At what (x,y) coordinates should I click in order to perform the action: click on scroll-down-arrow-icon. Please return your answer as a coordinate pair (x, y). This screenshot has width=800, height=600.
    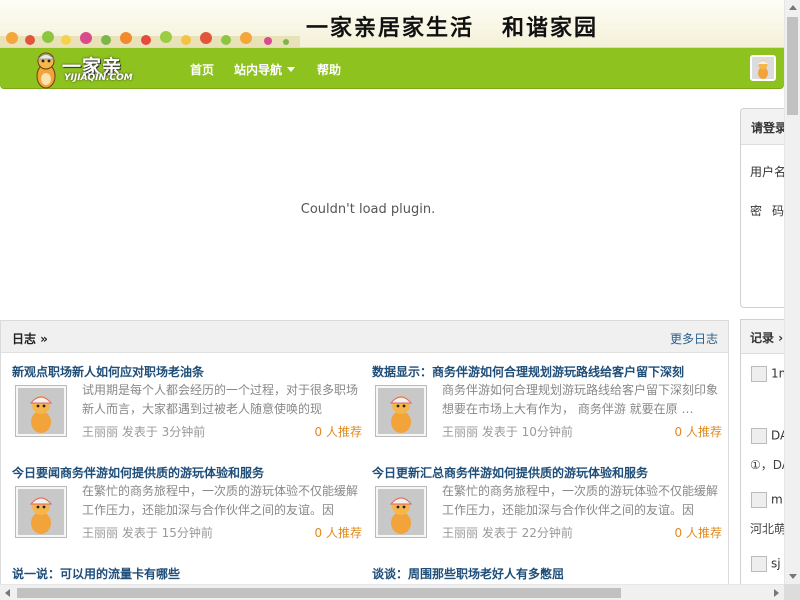
    Looking at the image, I should click on (792, 576).